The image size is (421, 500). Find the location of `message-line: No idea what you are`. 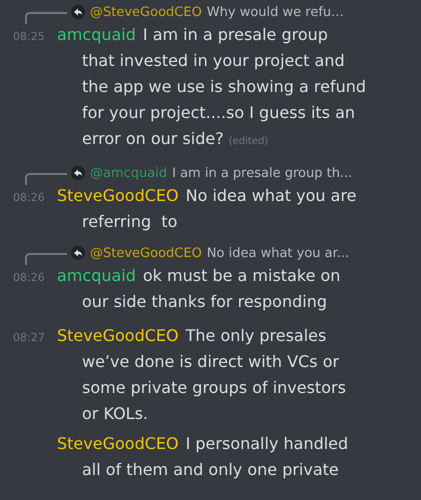

message-line: No idea what you are is located at coordinates (271, 195).